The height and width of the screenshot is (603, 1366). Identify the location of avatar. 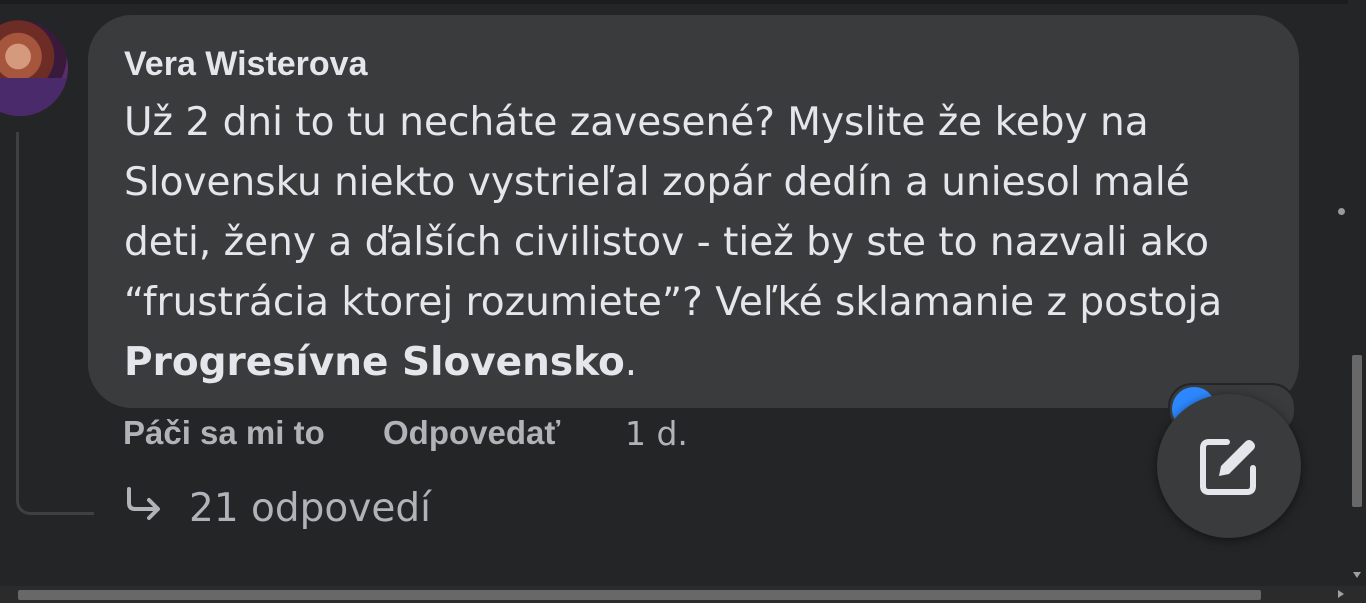
(34, 68).